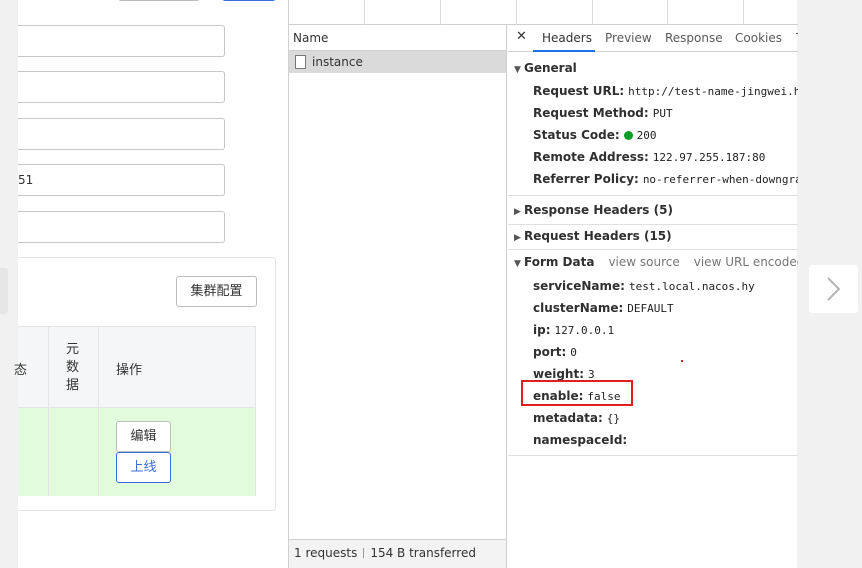 This screenshot has height=568, width=862. Describe the element at coordinates (713, 91) in the screenshot. I see `general-value: http://test-name-jingwei.huy` at that location.